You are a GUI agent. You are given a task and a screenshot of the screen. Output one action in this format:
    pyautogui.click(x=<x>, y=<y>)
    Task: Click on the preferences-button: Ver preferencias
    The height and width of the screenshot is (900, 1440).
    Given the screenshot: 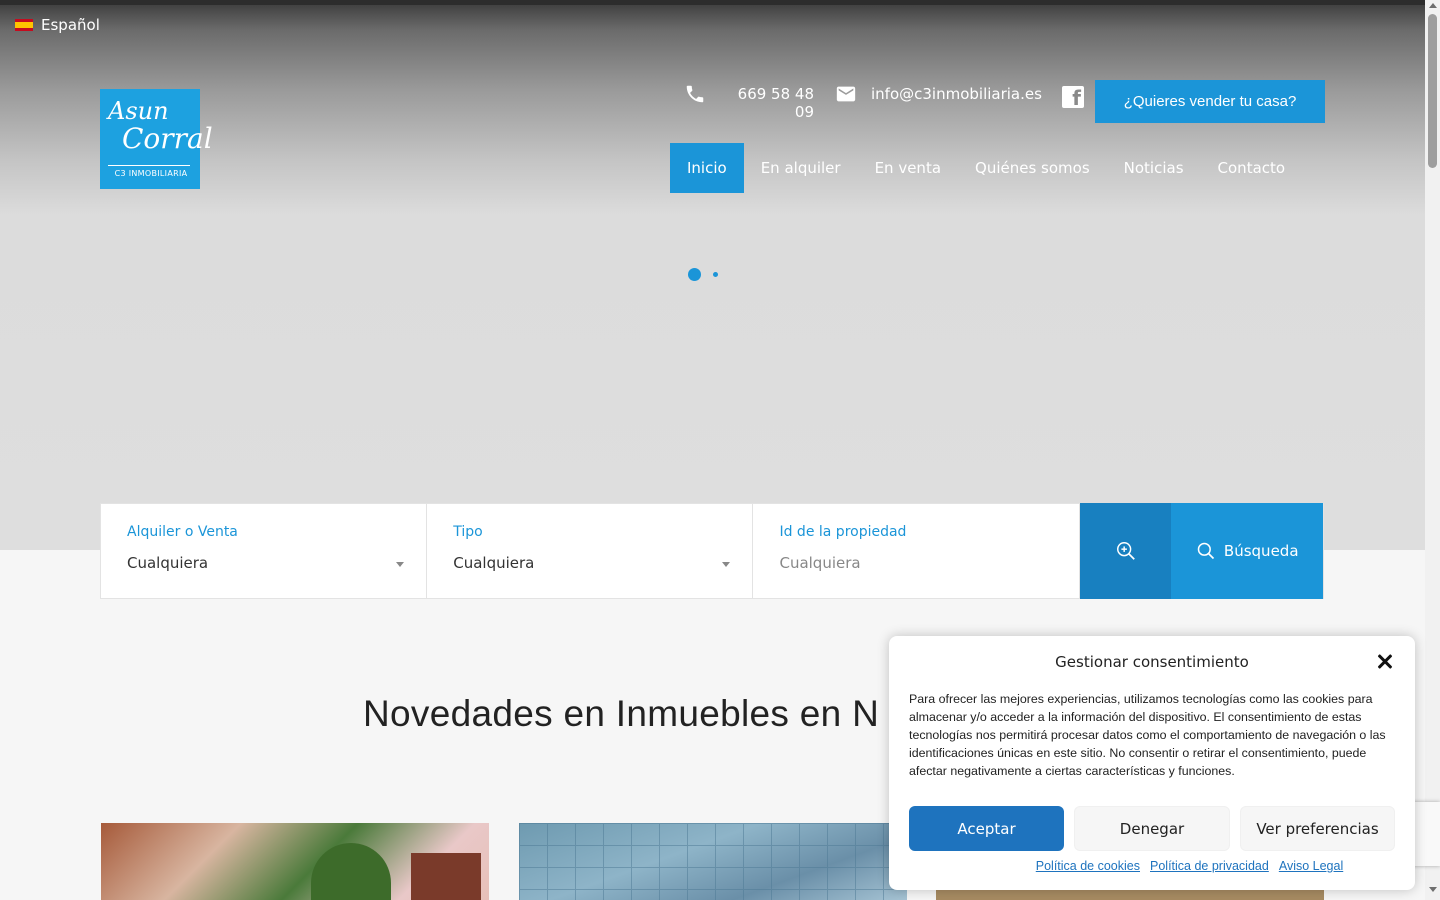 What is the action you would take?
    pyautogui.click(x=1317, y=828)
    